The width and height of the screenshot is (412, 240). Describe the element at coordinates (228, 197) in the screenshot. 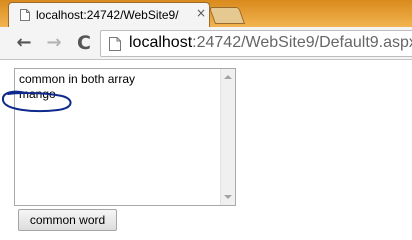

I see `scroll-down-arrow-icon` at that location.